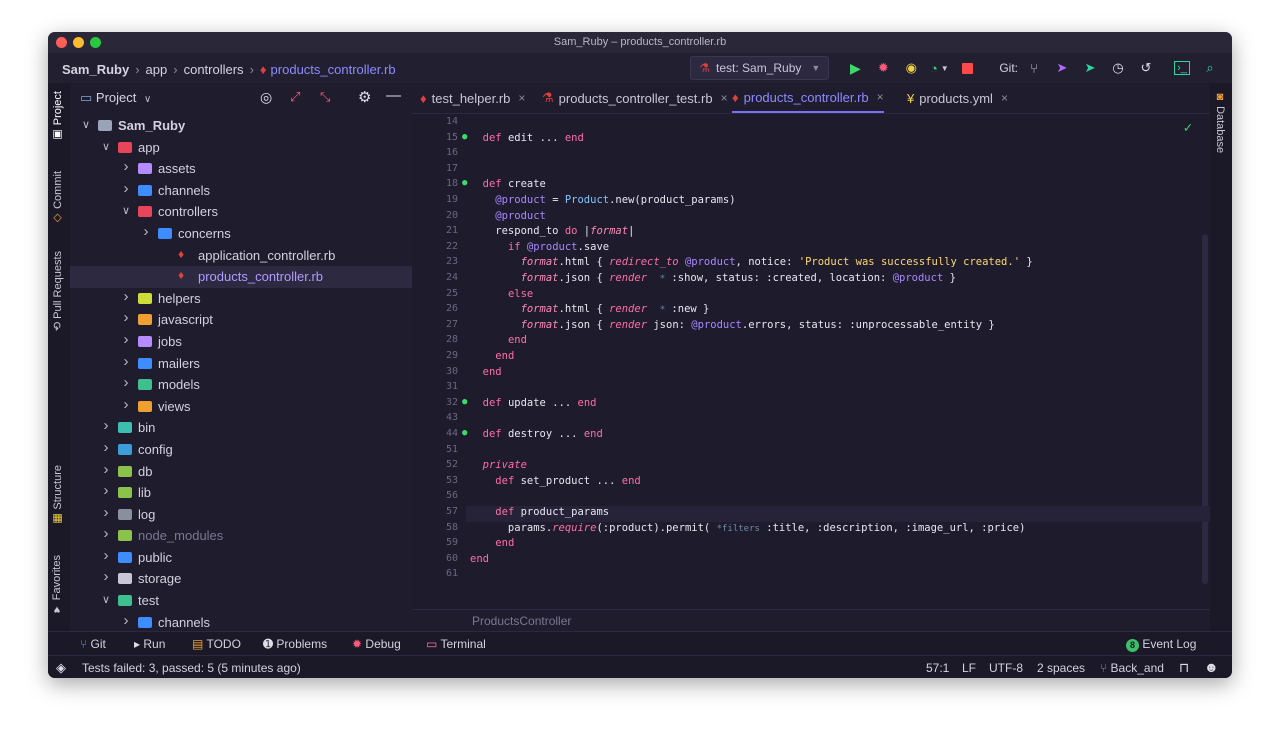 Image resolution: width=1280 pixels, height=742 pixels. I want to click on tree-item: › public, so click(241, 558).